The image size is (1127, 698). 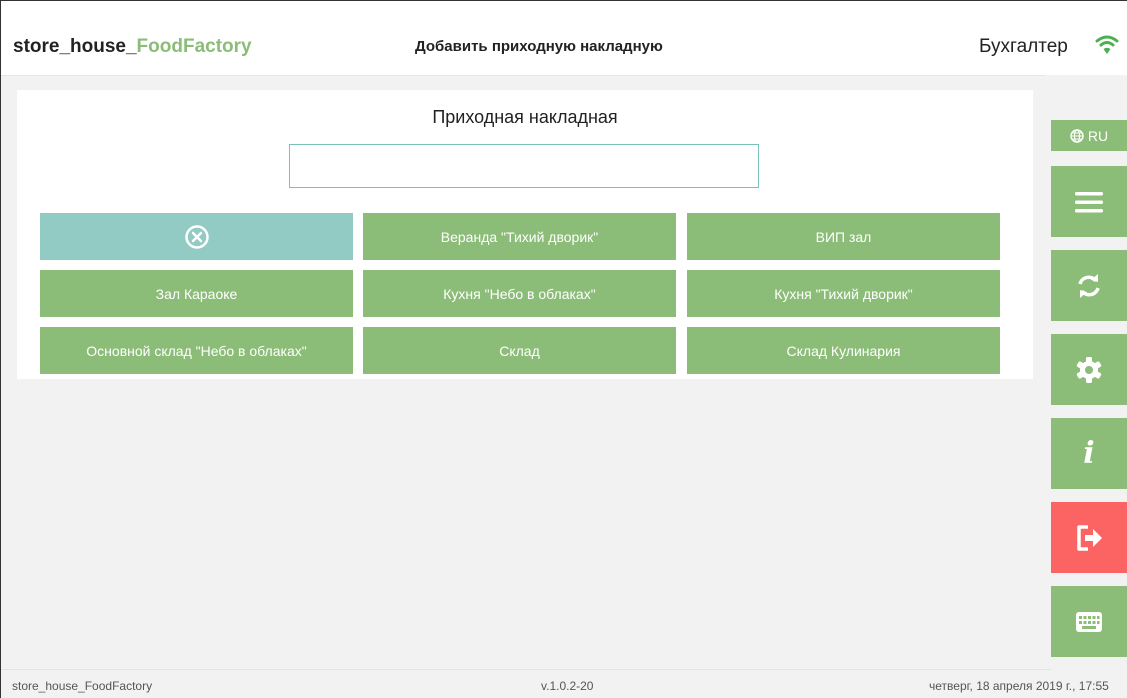 What do you see at coordinates (75, 46) in the screenshot?
I see `brand-prefix: store_house_` at bounding box center [75, 46].